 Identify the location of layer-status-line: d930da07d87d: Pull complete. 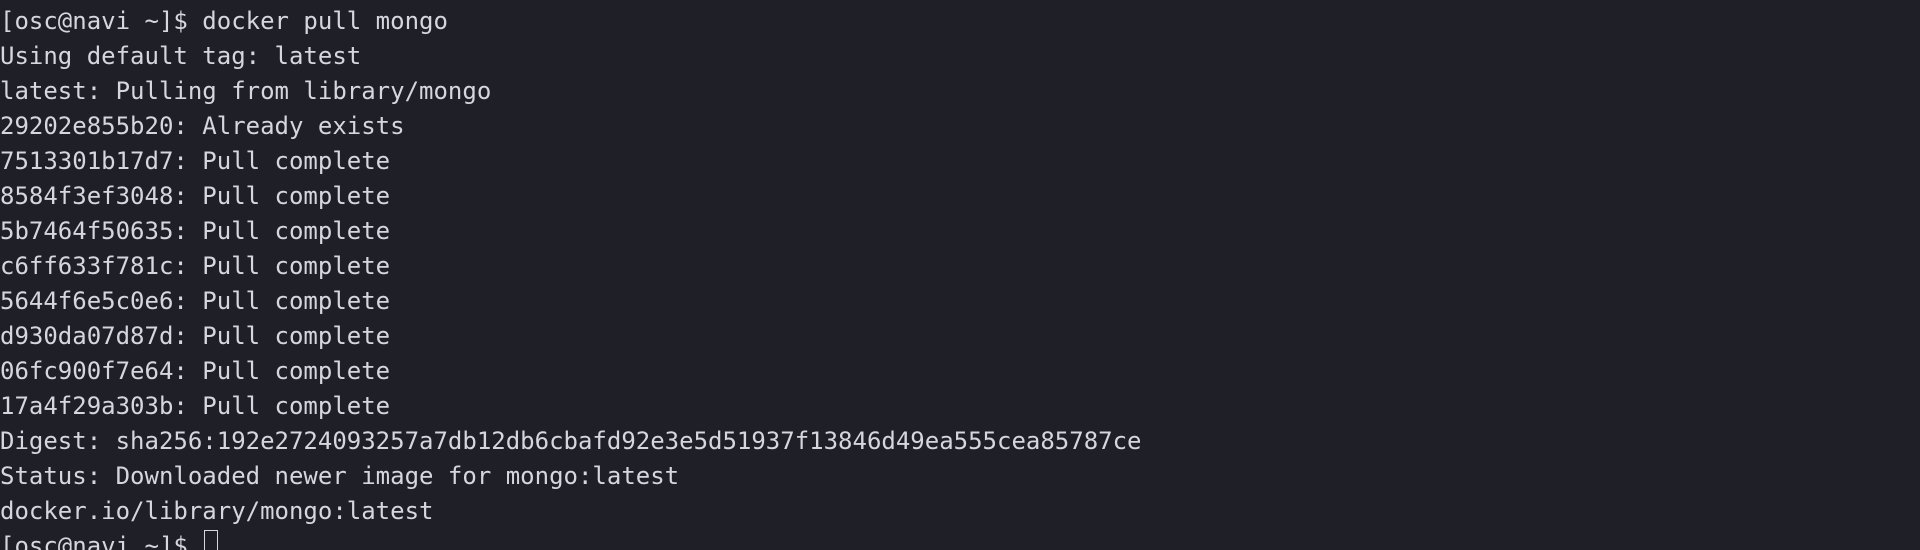
(195, 336).